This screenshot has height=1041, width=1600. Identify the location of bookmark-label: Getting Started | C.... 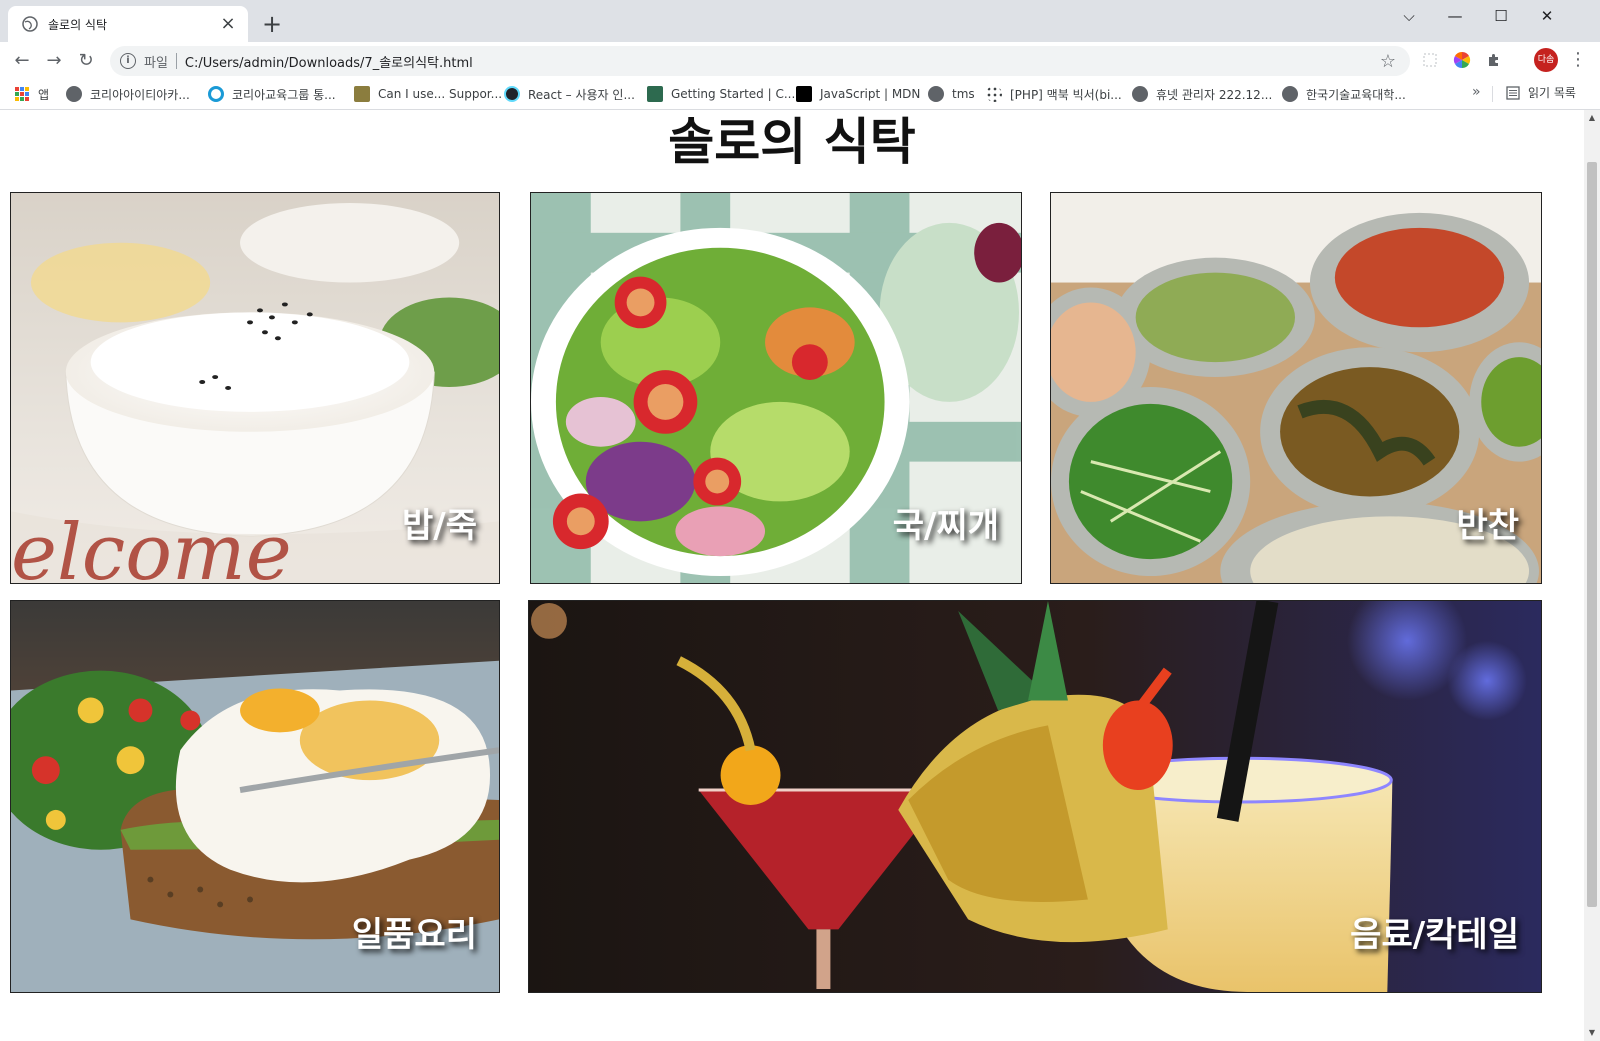
(733, 94).